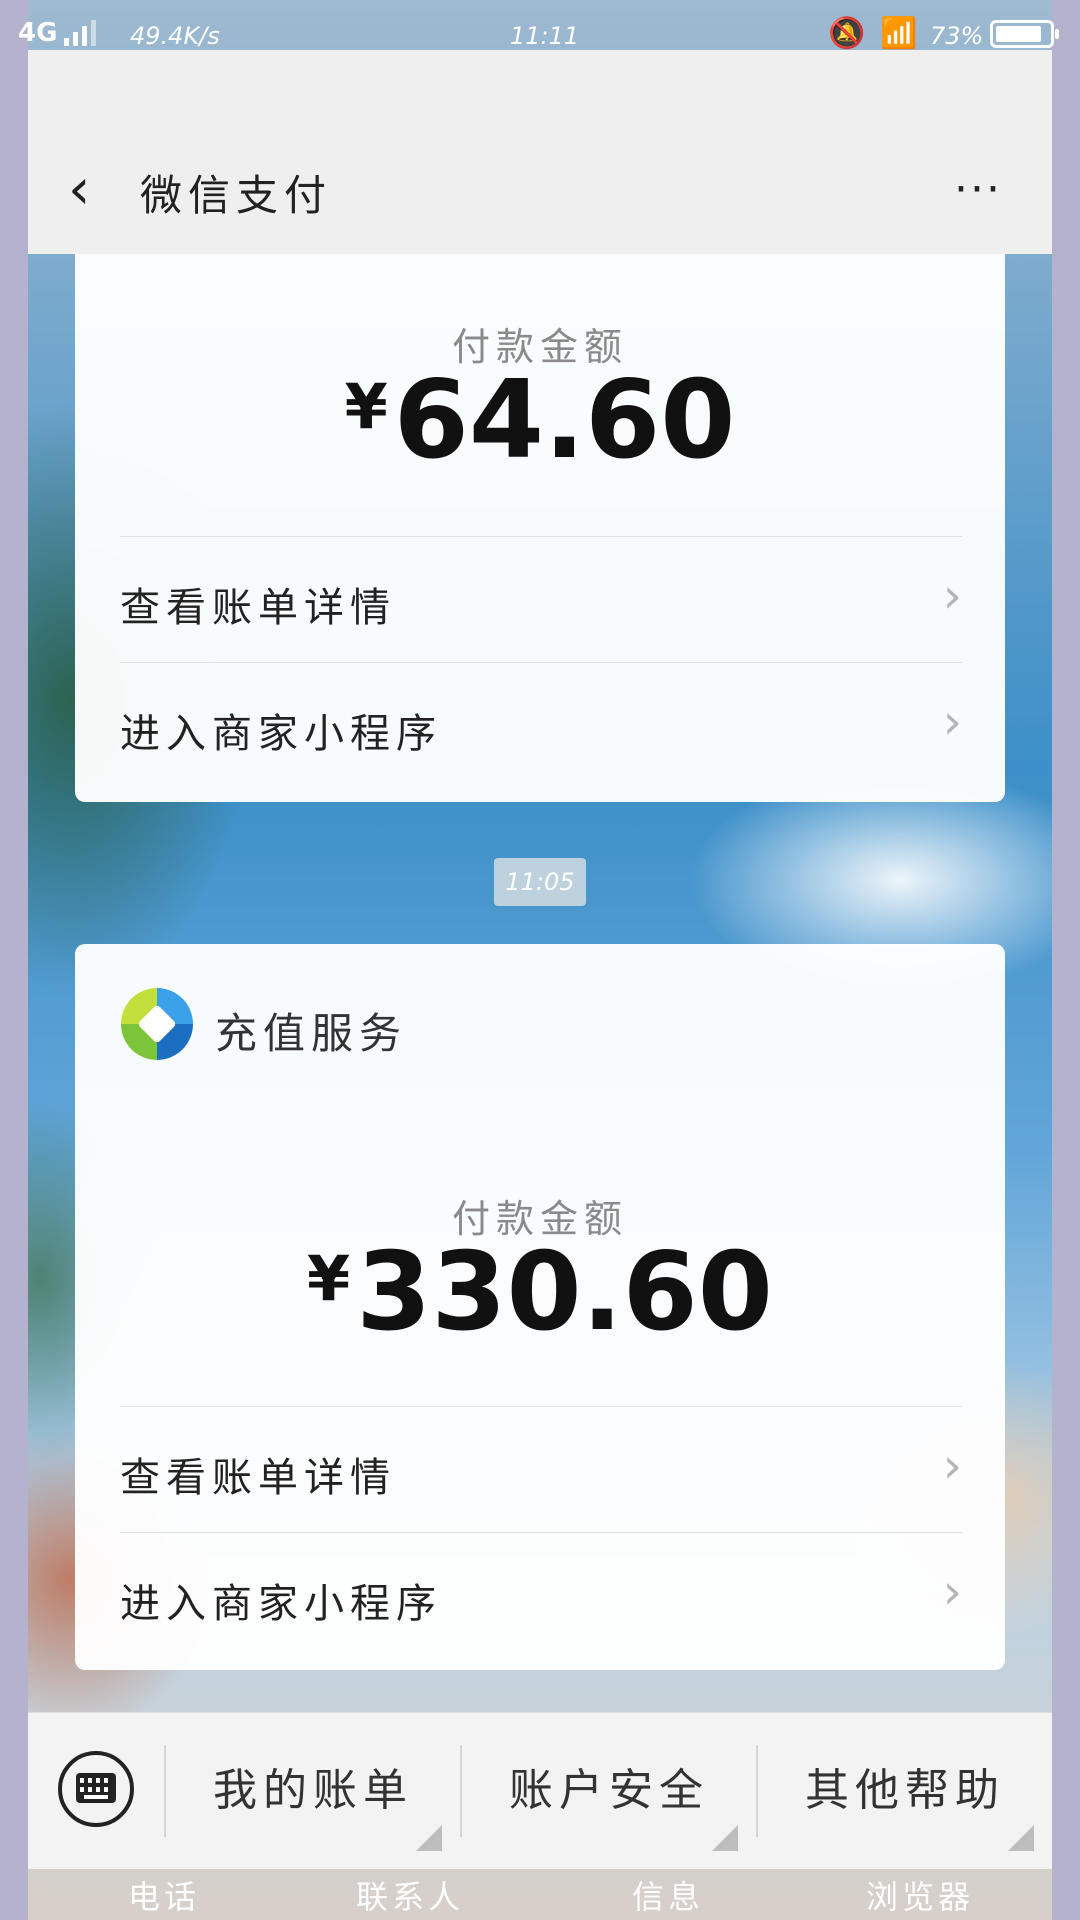 The width and height of the screenshot is (1080, 1920). I want to click on keyboard-icon, so click(96, 1789).